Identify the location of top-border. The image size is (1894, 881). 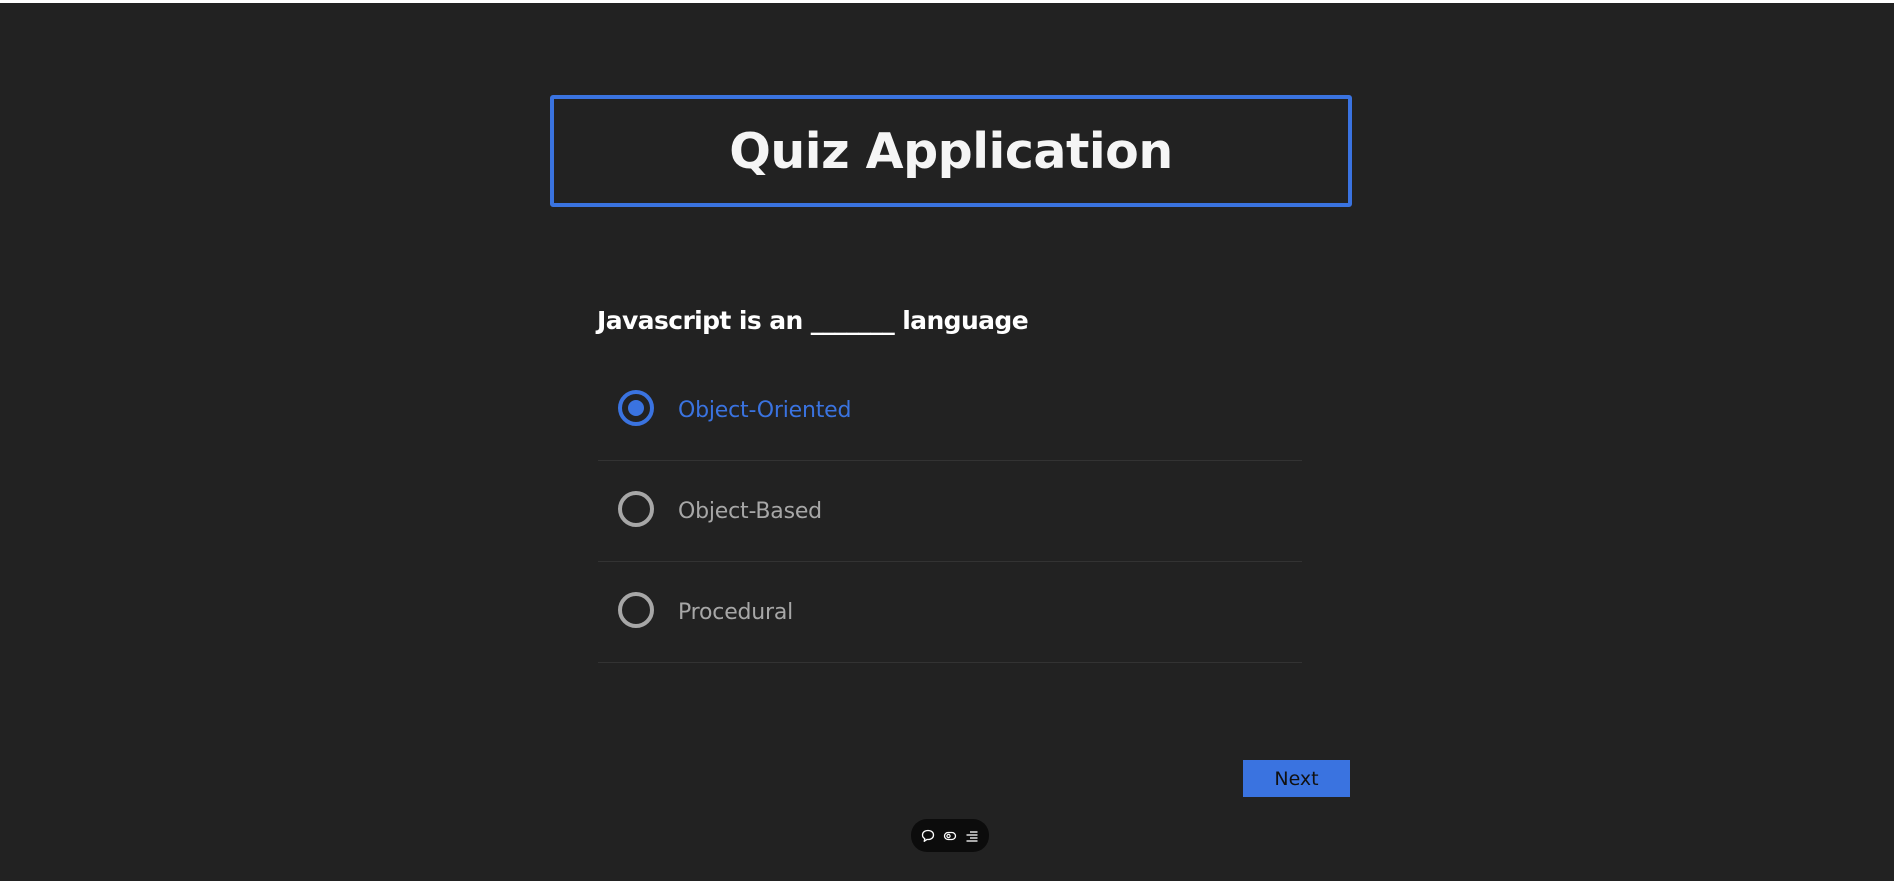
(947, 1).